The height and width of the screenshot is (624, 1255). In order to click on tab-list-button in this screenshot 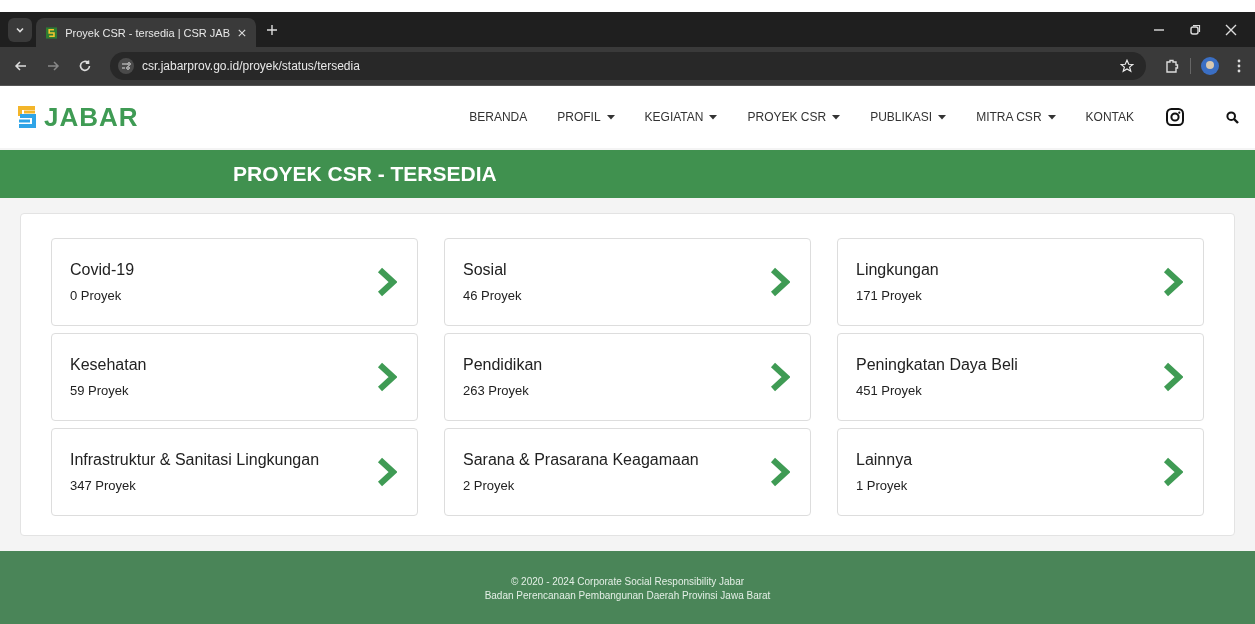, I will do `click(20, 29)`.